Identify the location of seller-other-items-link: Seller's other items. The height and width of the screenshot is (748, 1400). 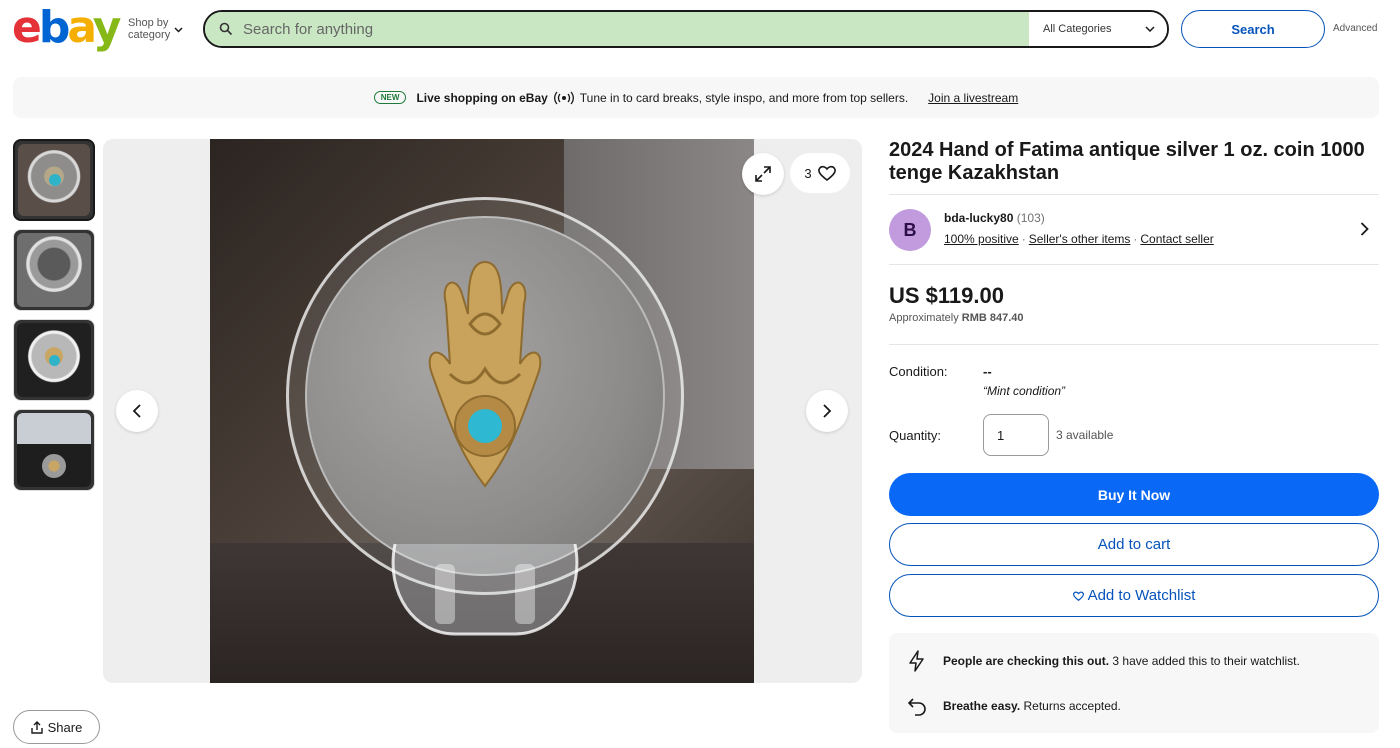
(1080, 239).